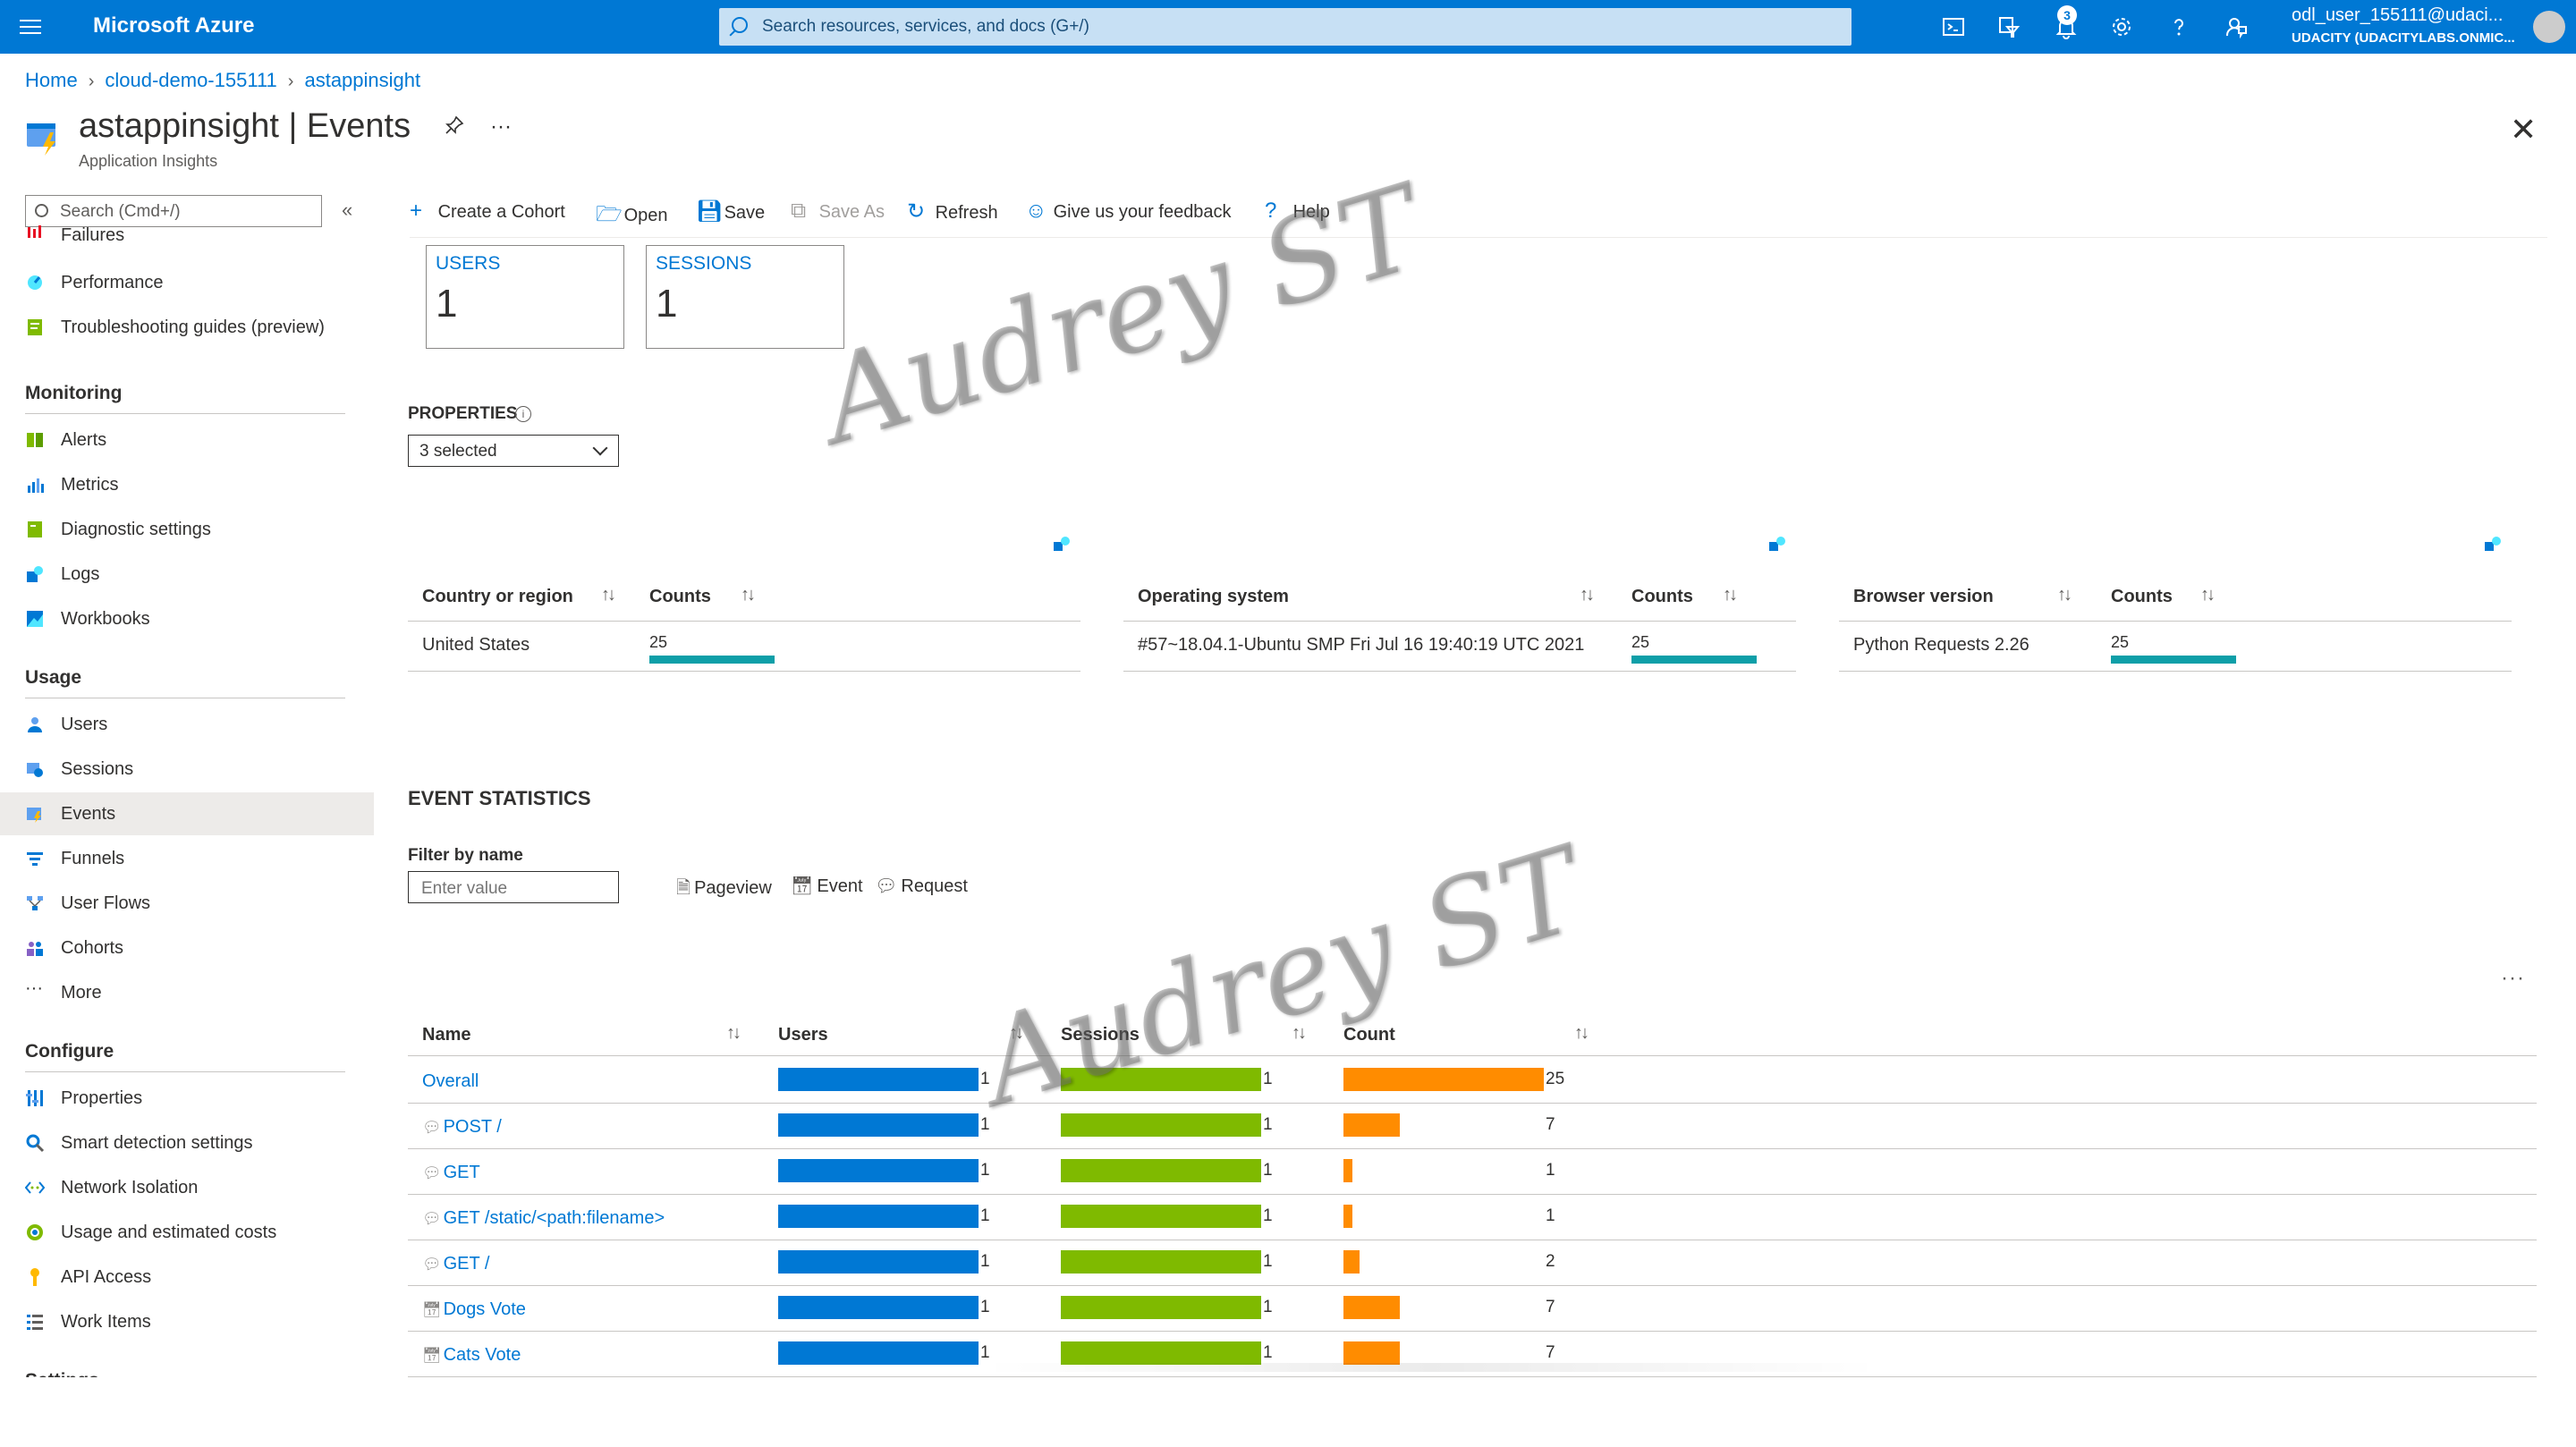  I want to click on sidebar-item-metrics: Metrics, so click(187, 484).